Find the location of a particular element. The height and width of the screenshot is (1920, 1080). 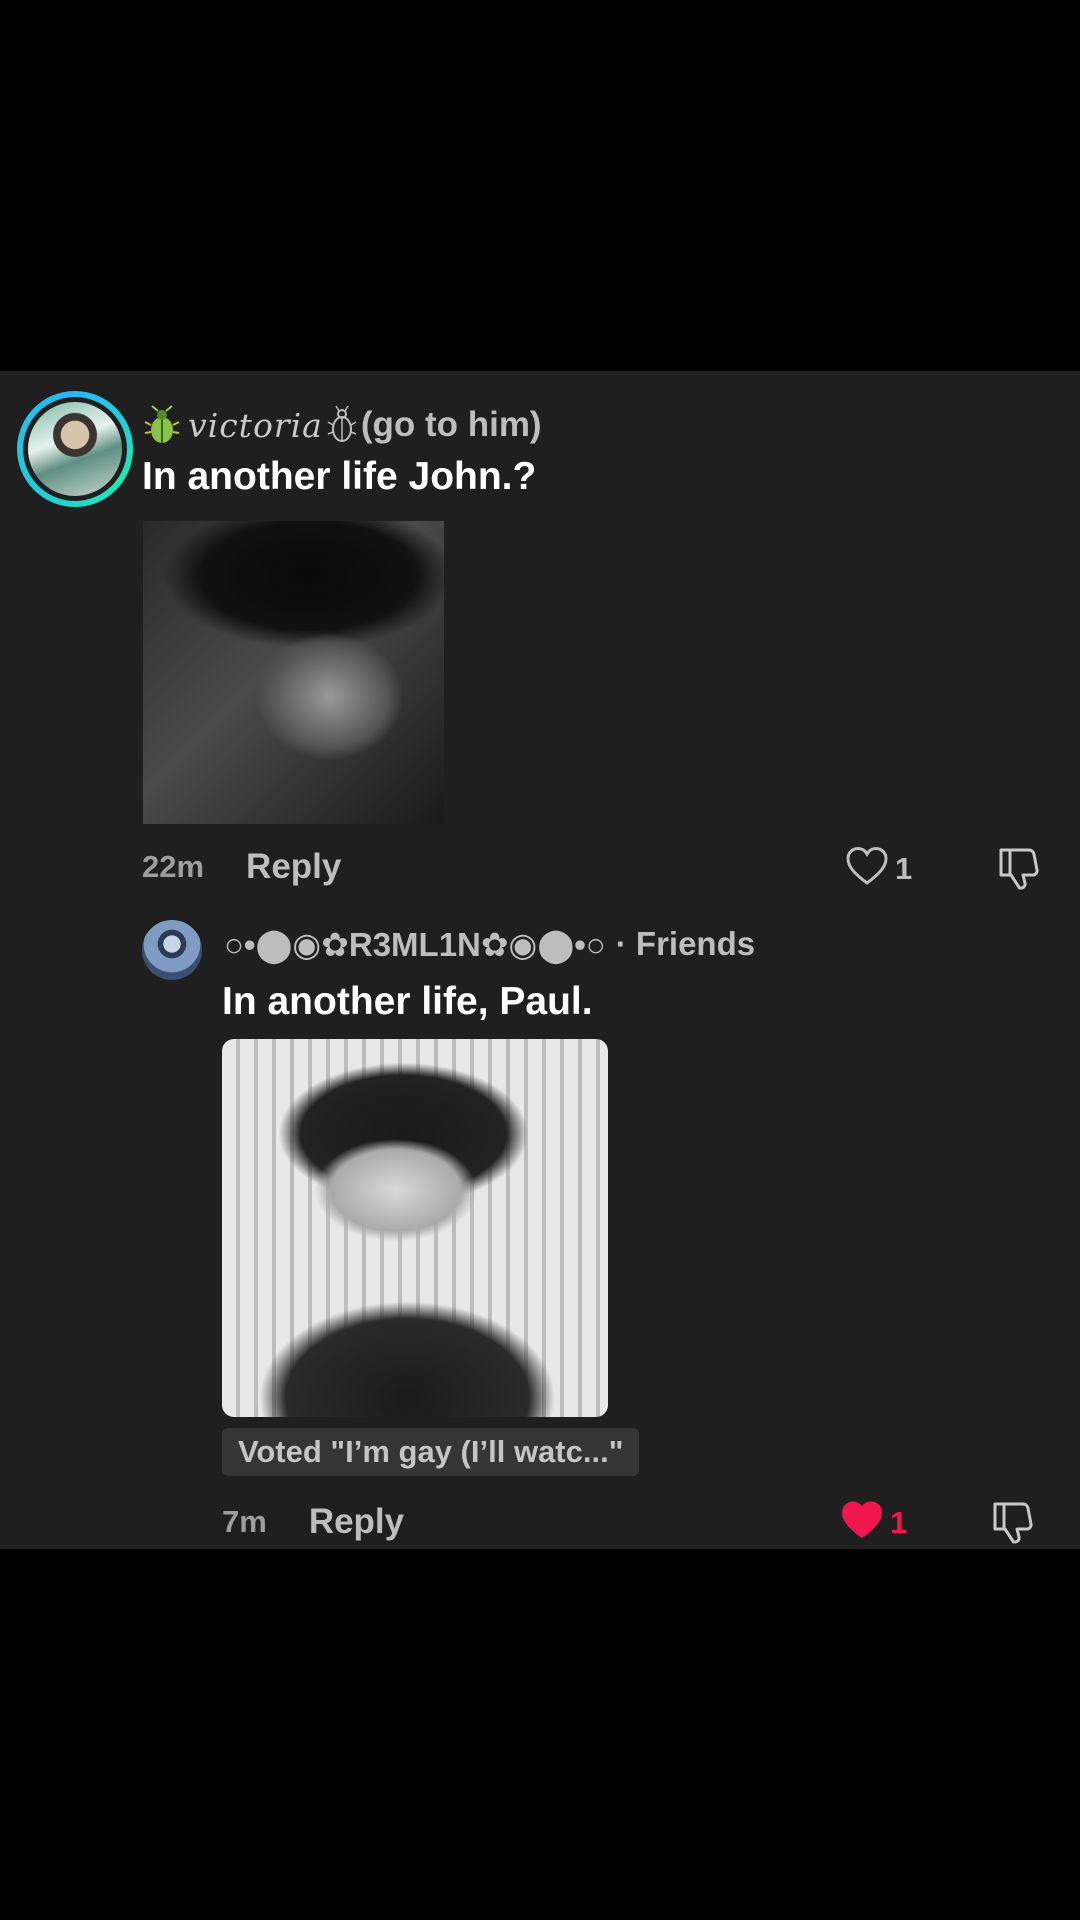

comment-2-text: In another life, Paul. is located at coordinates (407, 1001).